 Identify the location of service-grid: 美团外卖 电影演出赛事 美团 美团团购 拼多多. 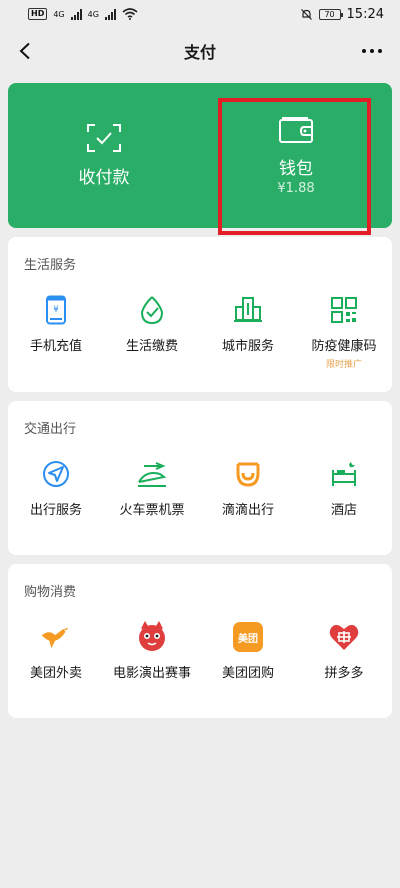
(200, 642).